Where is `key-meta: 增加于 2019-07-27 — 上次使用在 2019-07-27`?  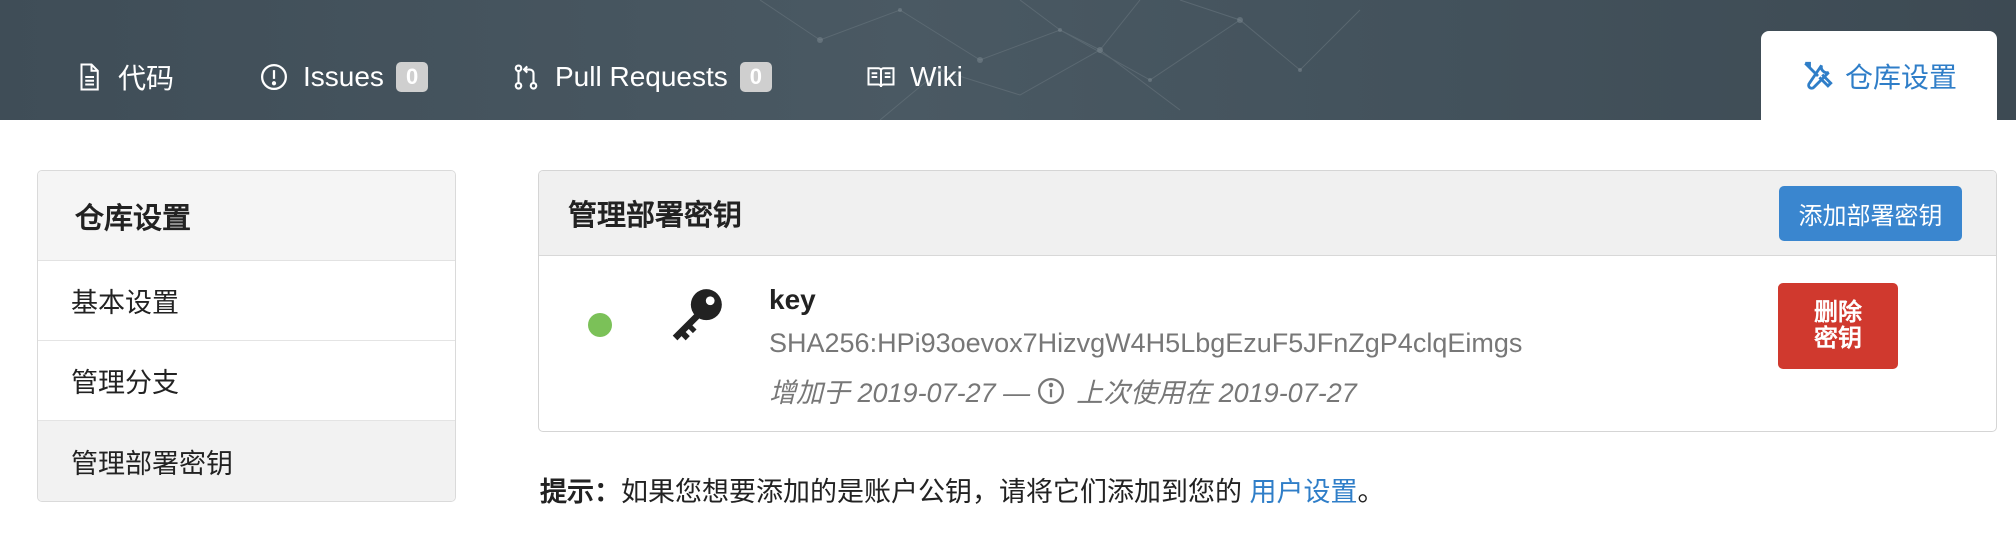
key-meta: 增加于 2019-07-27 — 上次使用在 2019-07-27 is located at coordinates (1063, 390).